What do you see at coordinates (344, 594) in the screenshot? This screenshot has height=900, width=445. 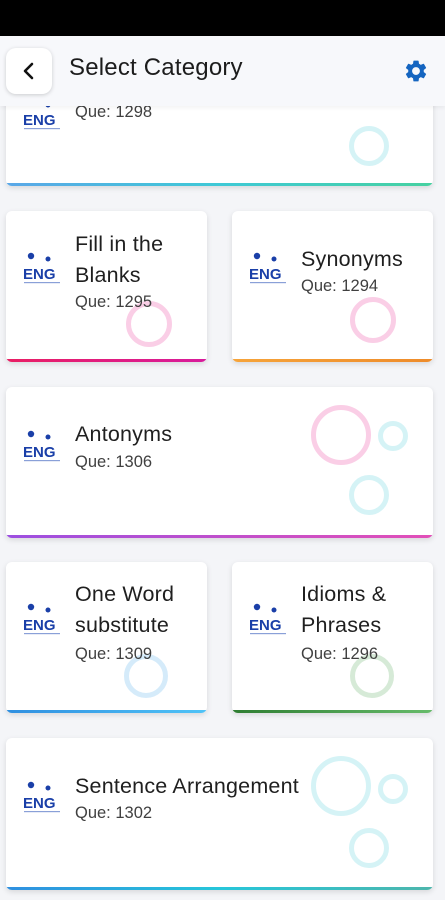 I see `category-title-line: Idioms &` at bounding box center [344, 594].